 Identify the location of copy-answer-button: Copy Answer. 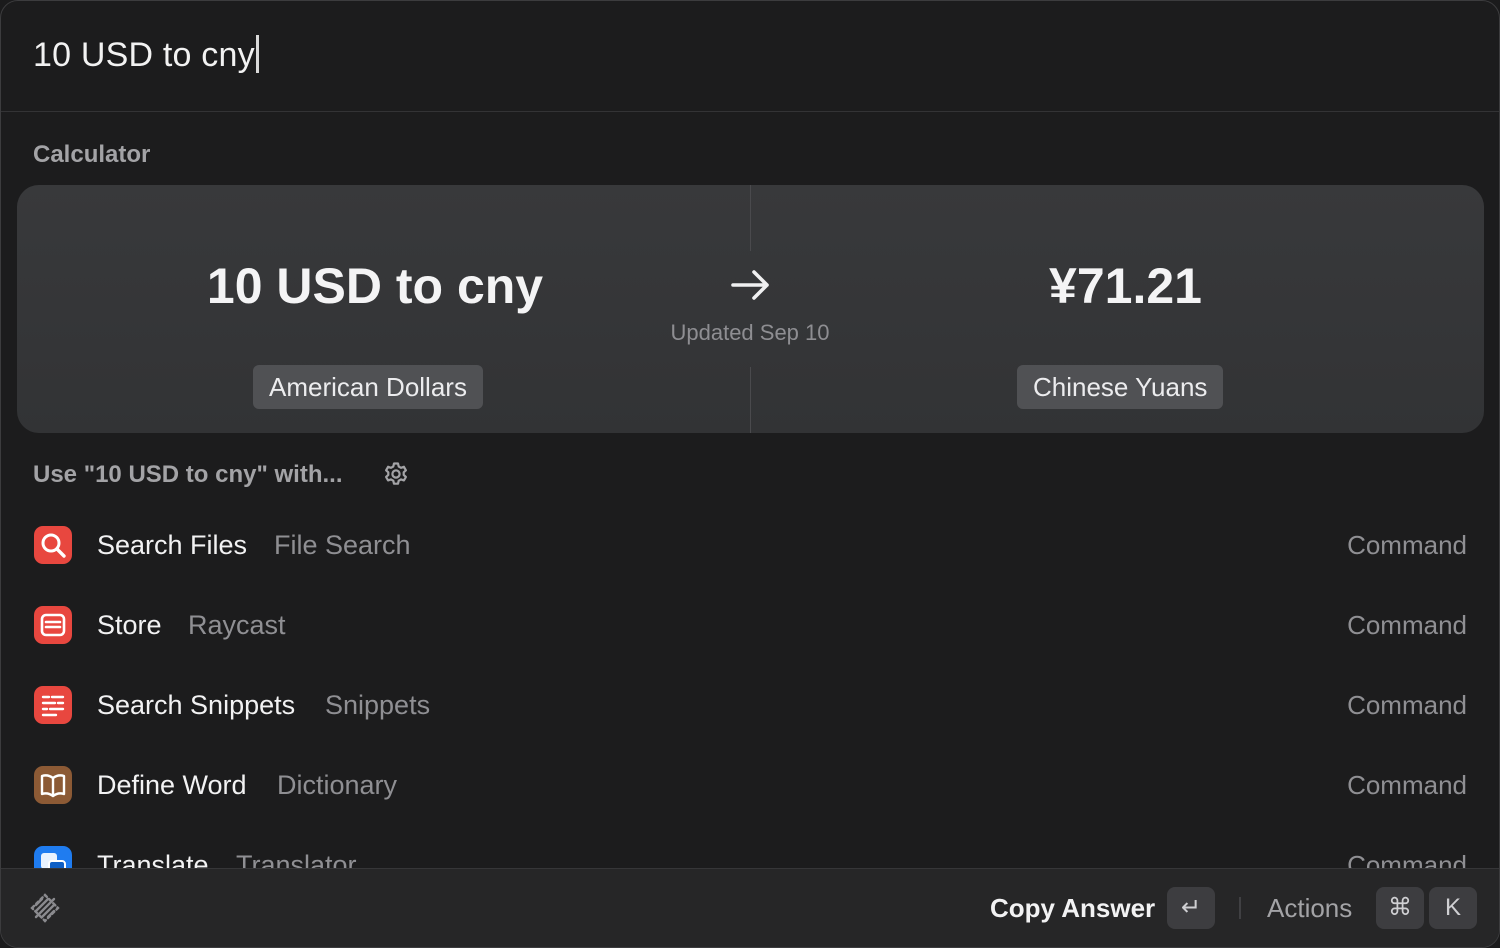
(1072, 908).